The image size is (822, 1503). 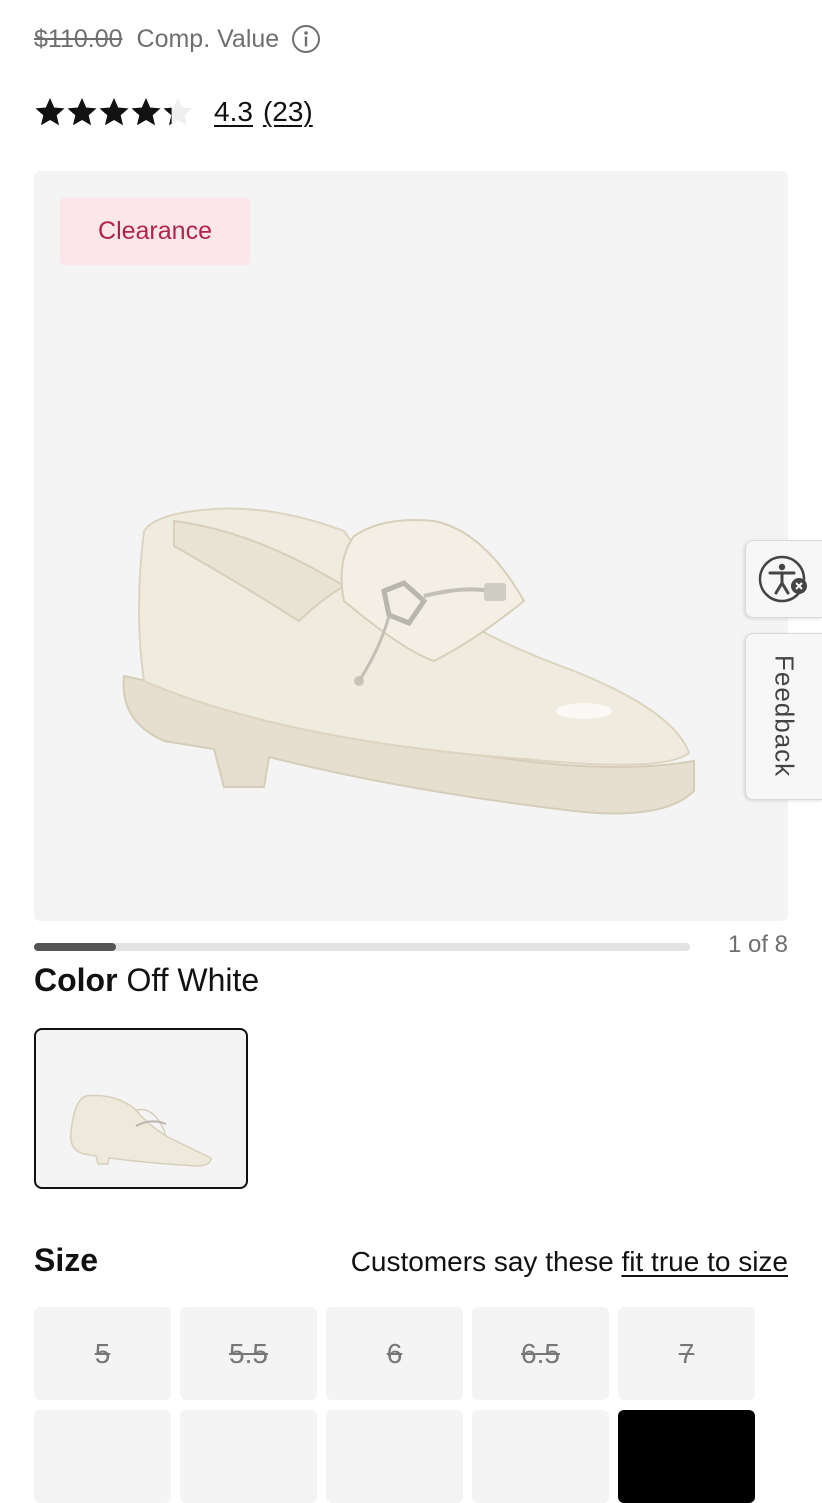 I want to click on size-option: 6, so click(x=394, y=1353).